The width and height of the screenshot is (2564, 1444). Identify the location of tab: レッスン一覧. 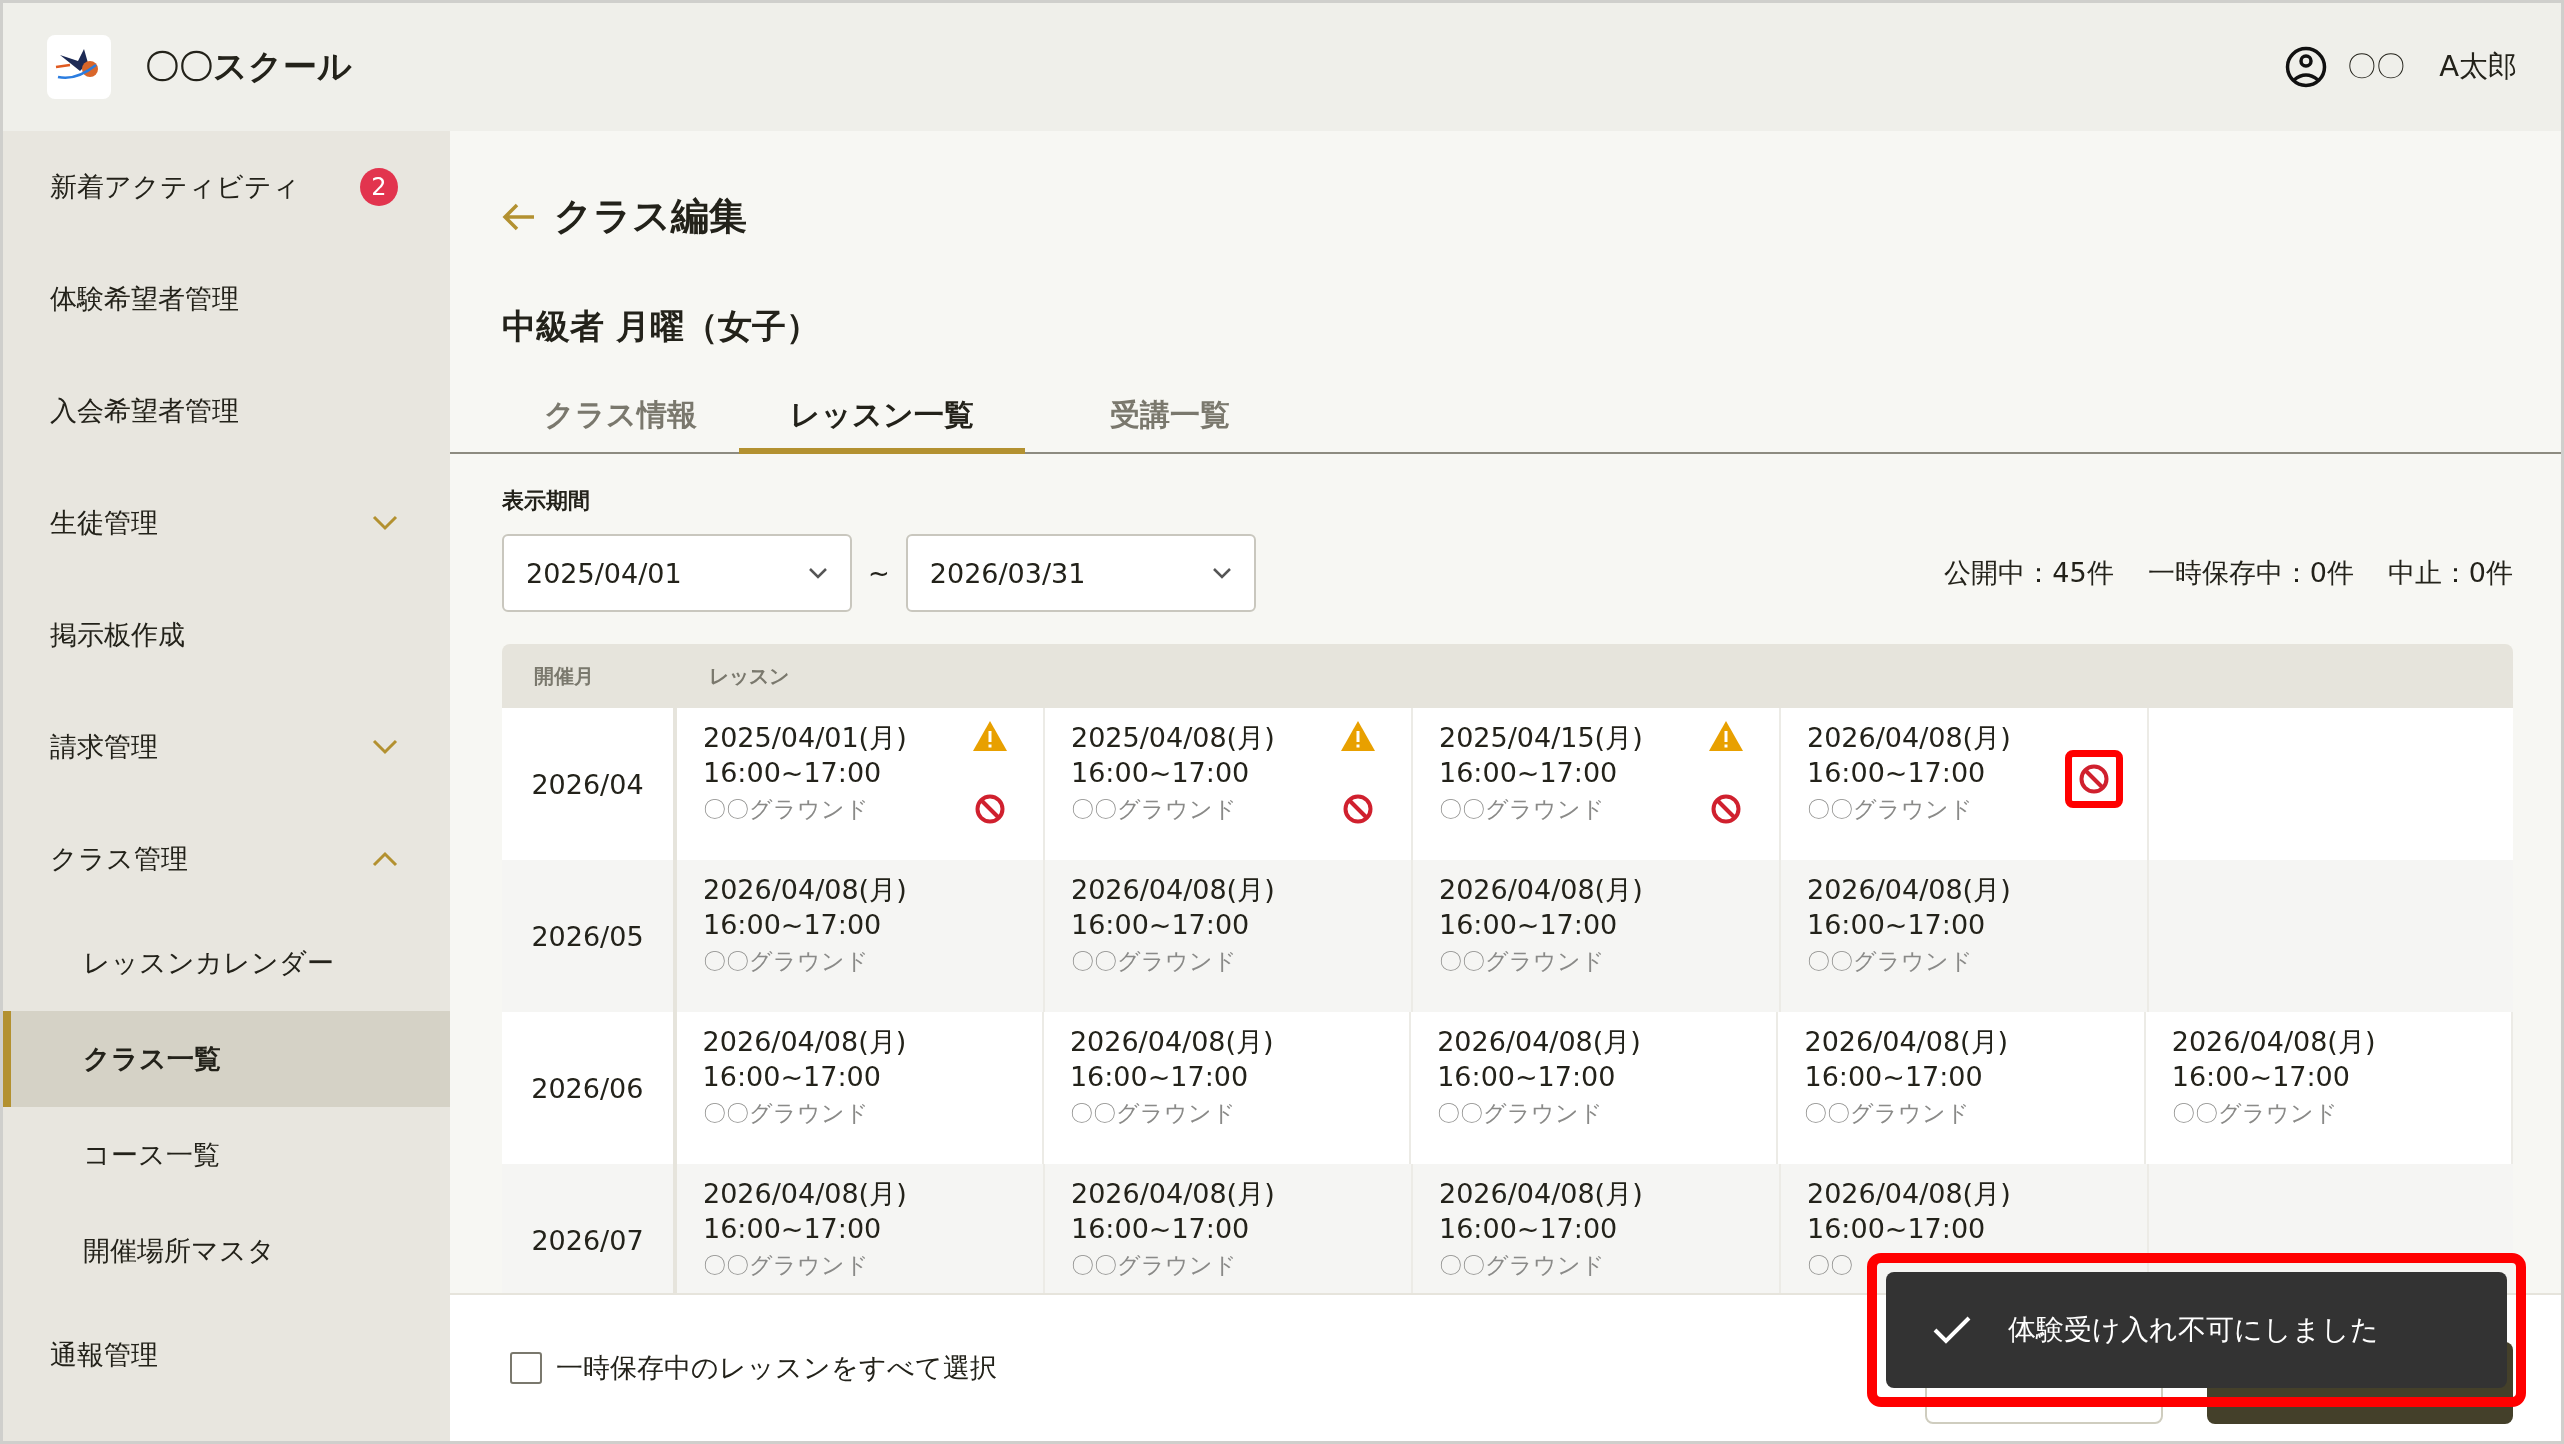
(882, 418).